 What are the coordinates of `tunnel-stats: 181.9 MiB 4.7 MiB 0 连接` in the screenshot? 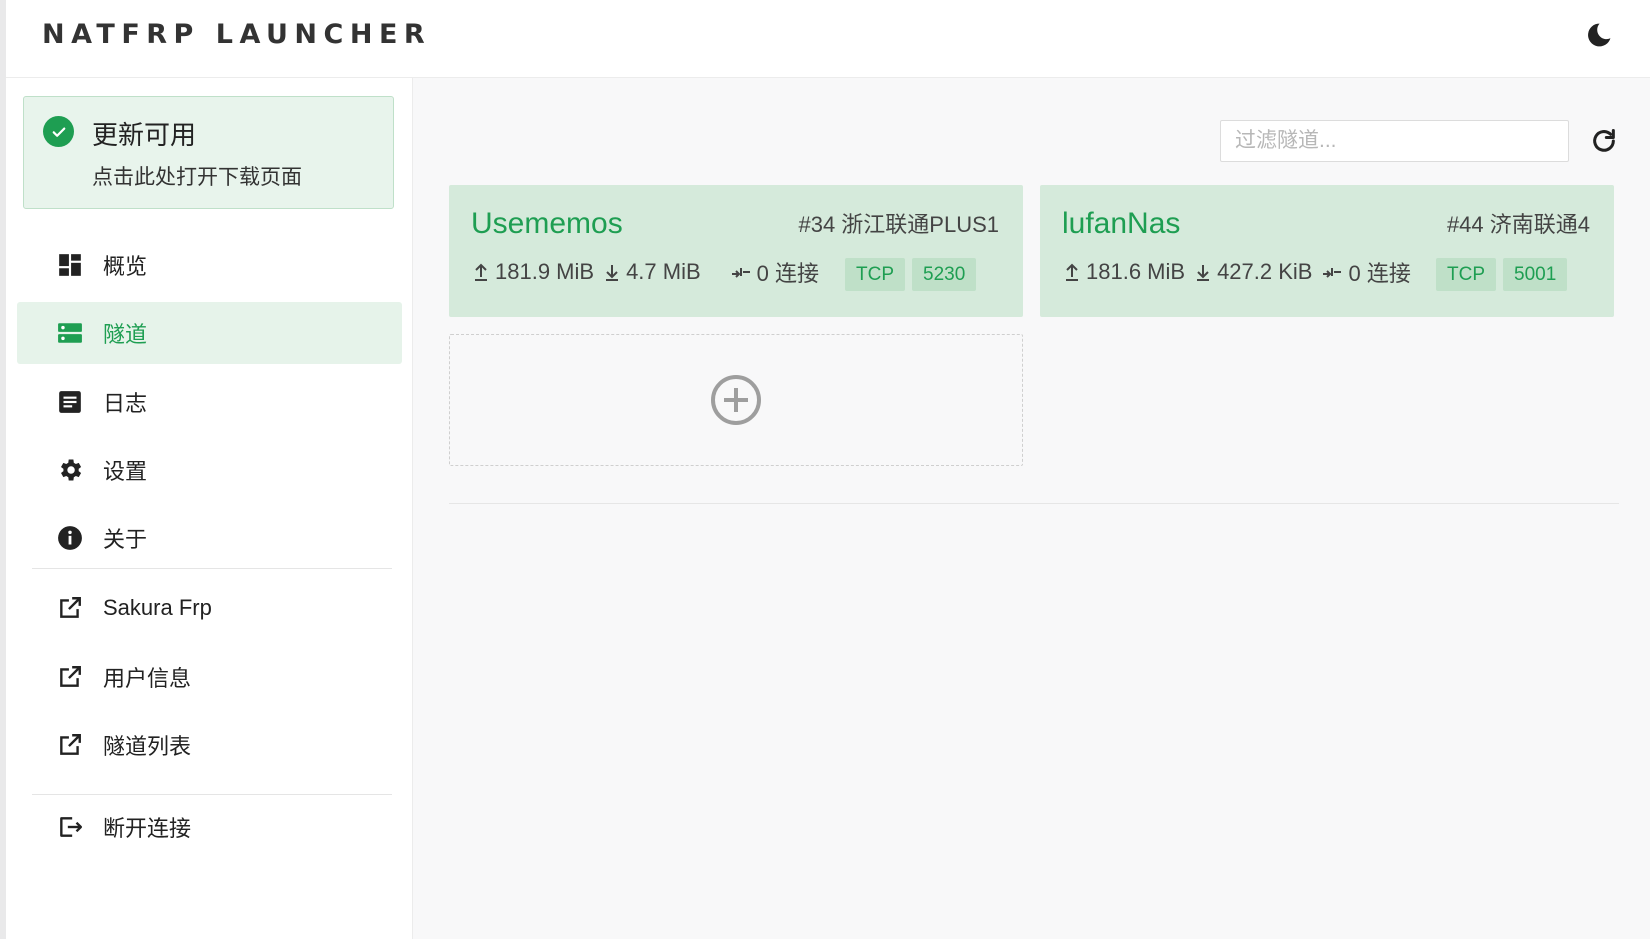 It's located at (651, 272).